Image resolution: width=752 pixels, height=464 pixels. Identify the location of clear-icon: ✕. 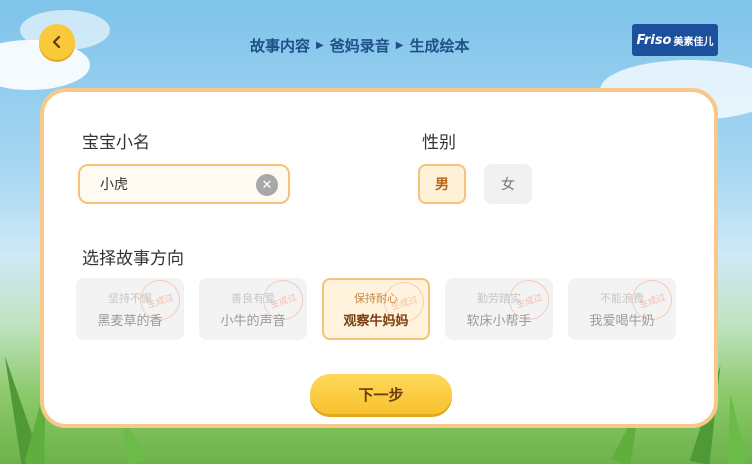
(267, 185).